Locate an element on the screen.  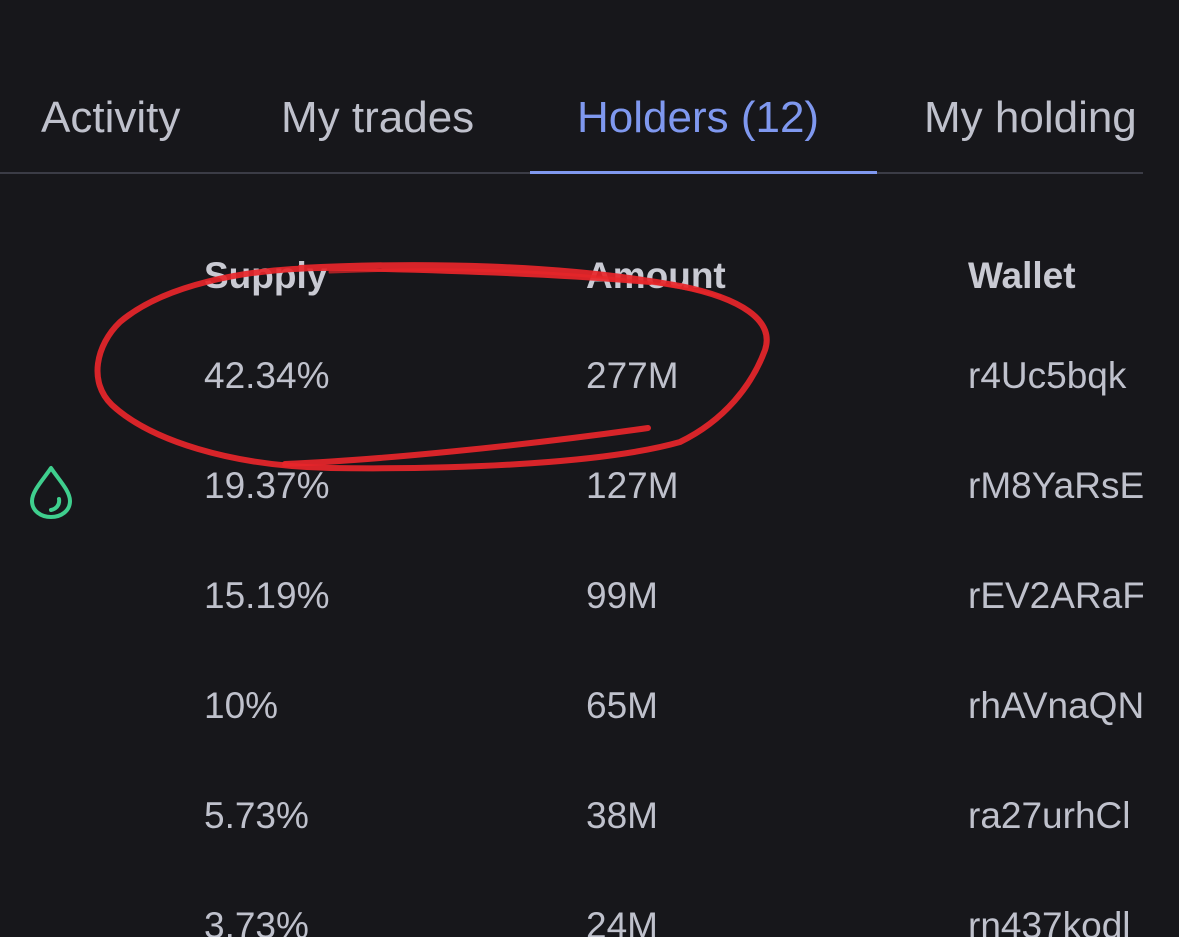
tab-my-trades: My trades is located at coordinates (377, 118).